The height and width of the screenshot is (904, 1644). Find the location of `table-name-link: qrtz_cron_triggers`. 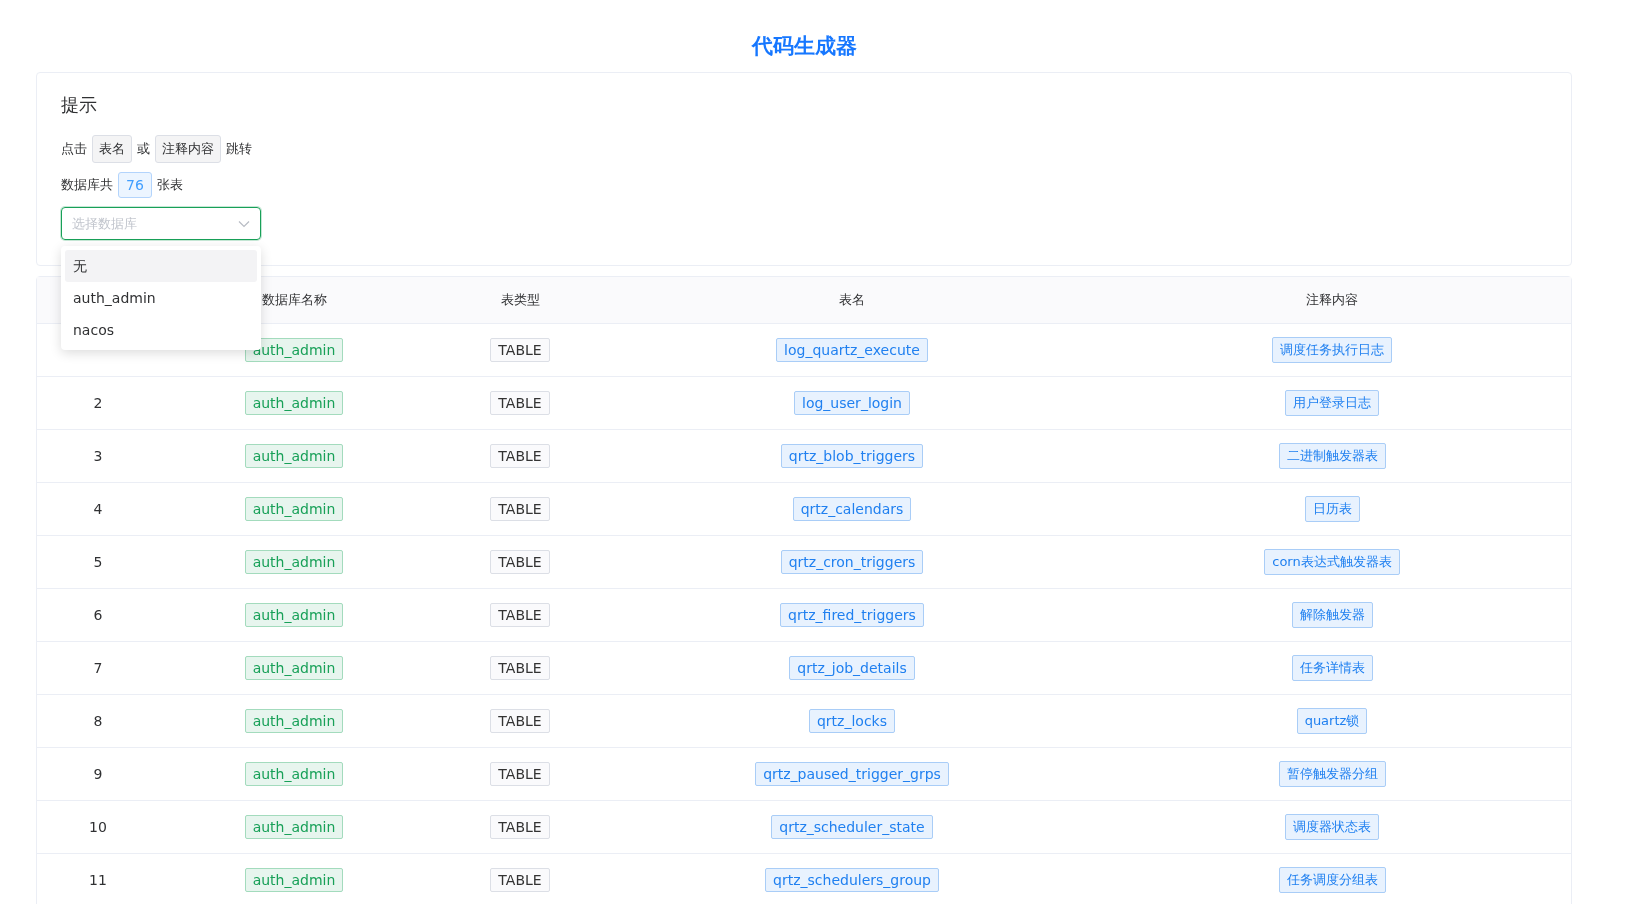

table-name-link: qrtz_cron_triggers is located at coordinates (852, 562).